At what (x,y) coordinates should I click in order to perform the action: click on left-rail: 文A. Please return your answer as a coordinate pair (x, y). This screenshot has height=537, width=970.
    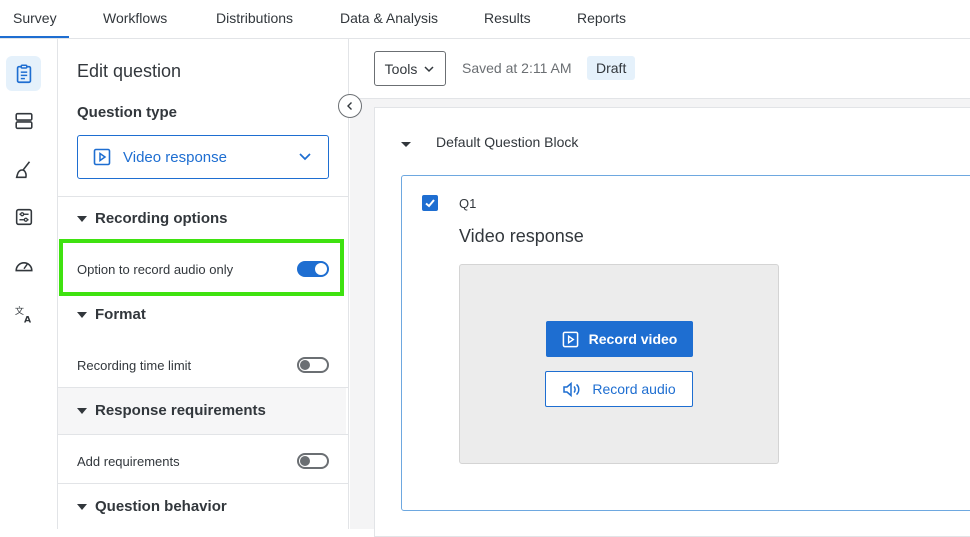
    Looking at the image, I should click on (29, 284).